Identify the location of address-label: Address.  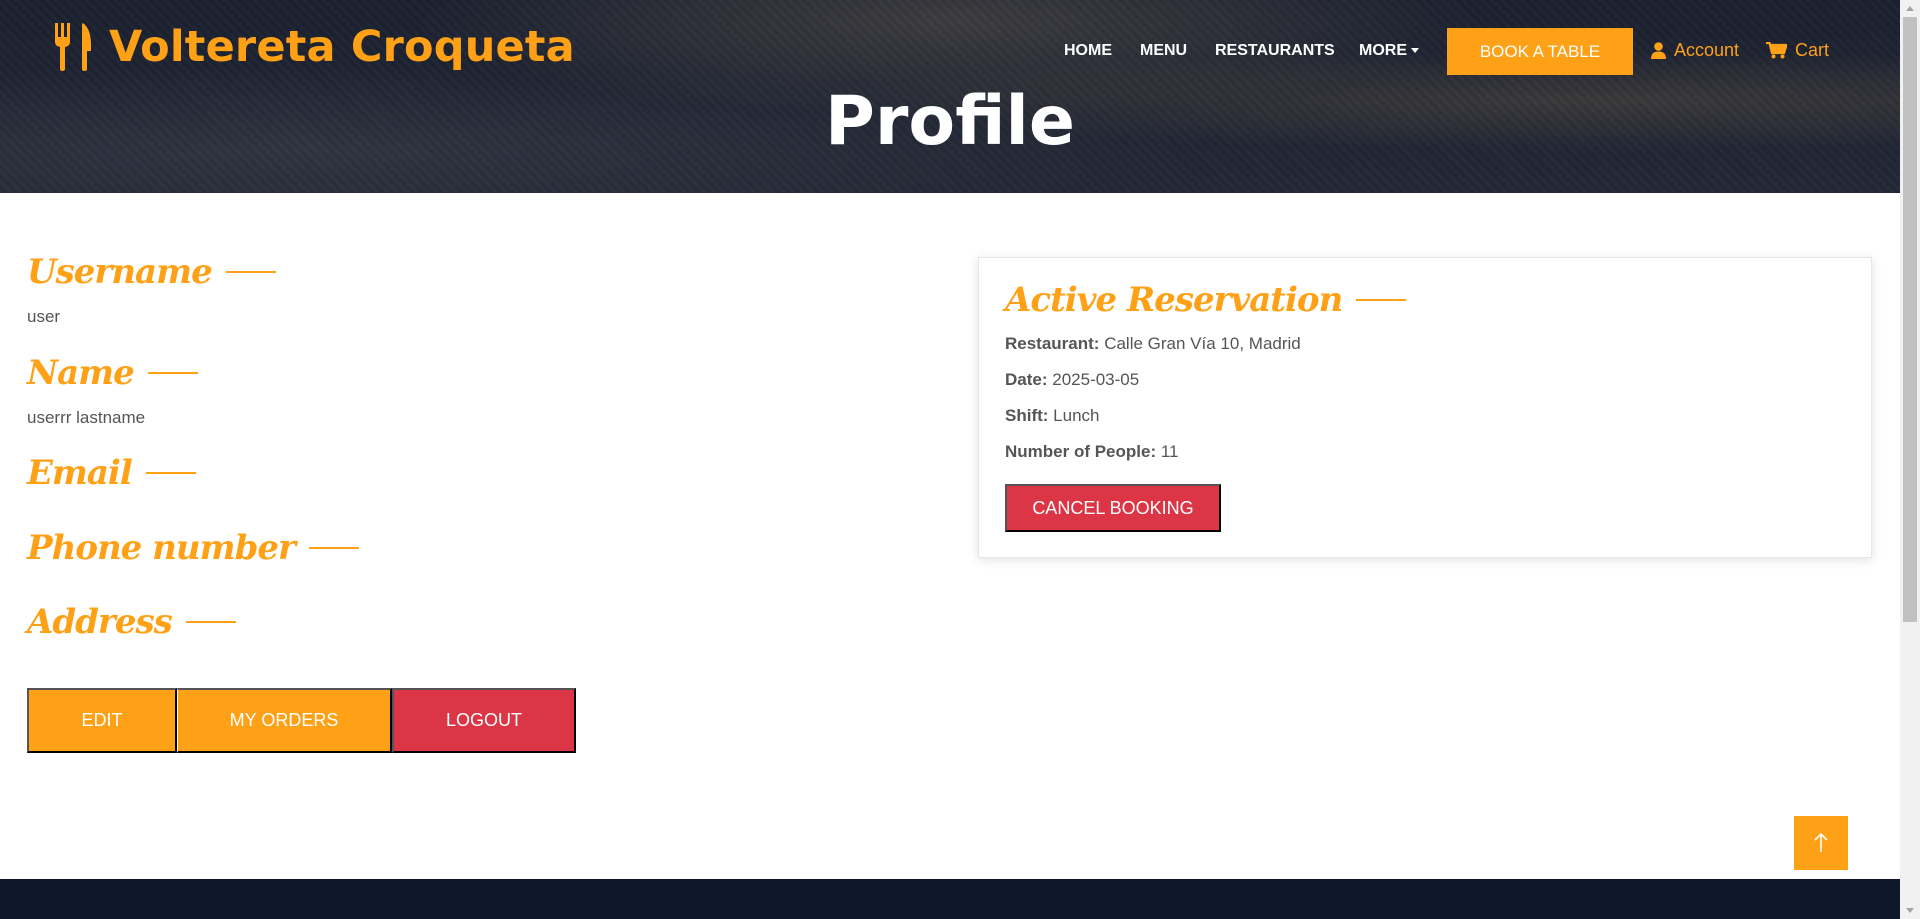
(100, 622).